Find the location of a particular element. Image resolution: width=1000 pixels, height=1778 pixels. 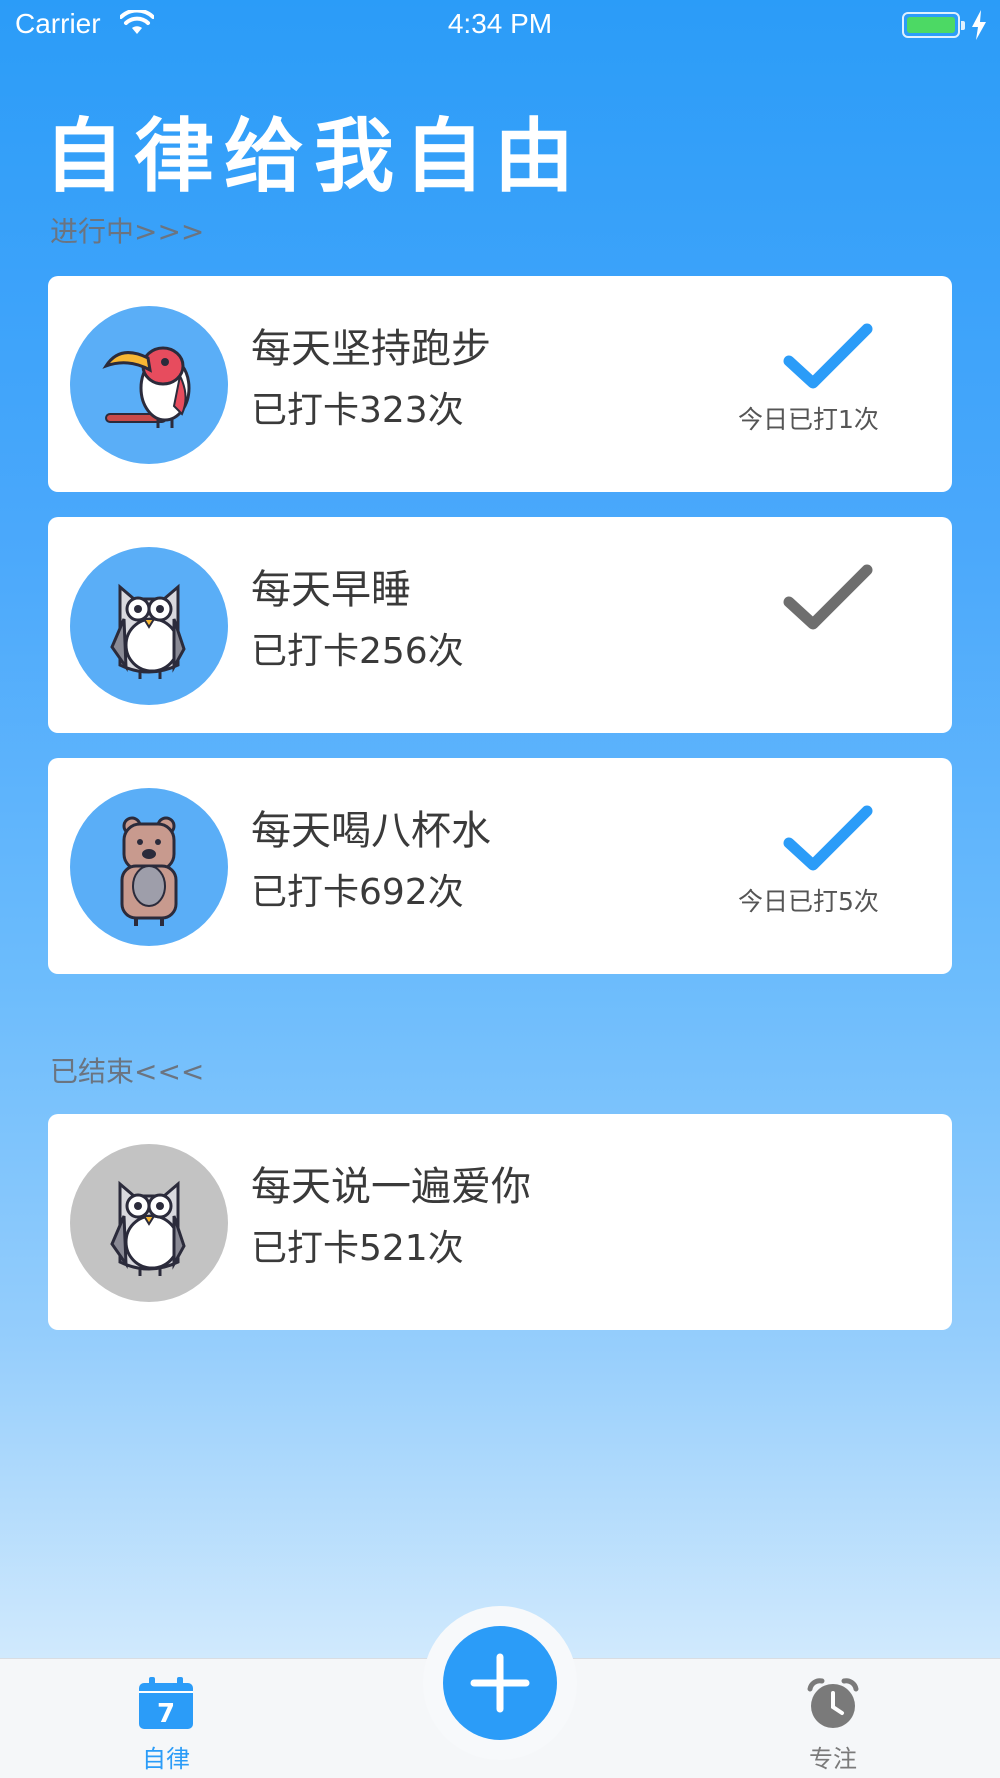

bear-icon is located at coordinates (149, 867).